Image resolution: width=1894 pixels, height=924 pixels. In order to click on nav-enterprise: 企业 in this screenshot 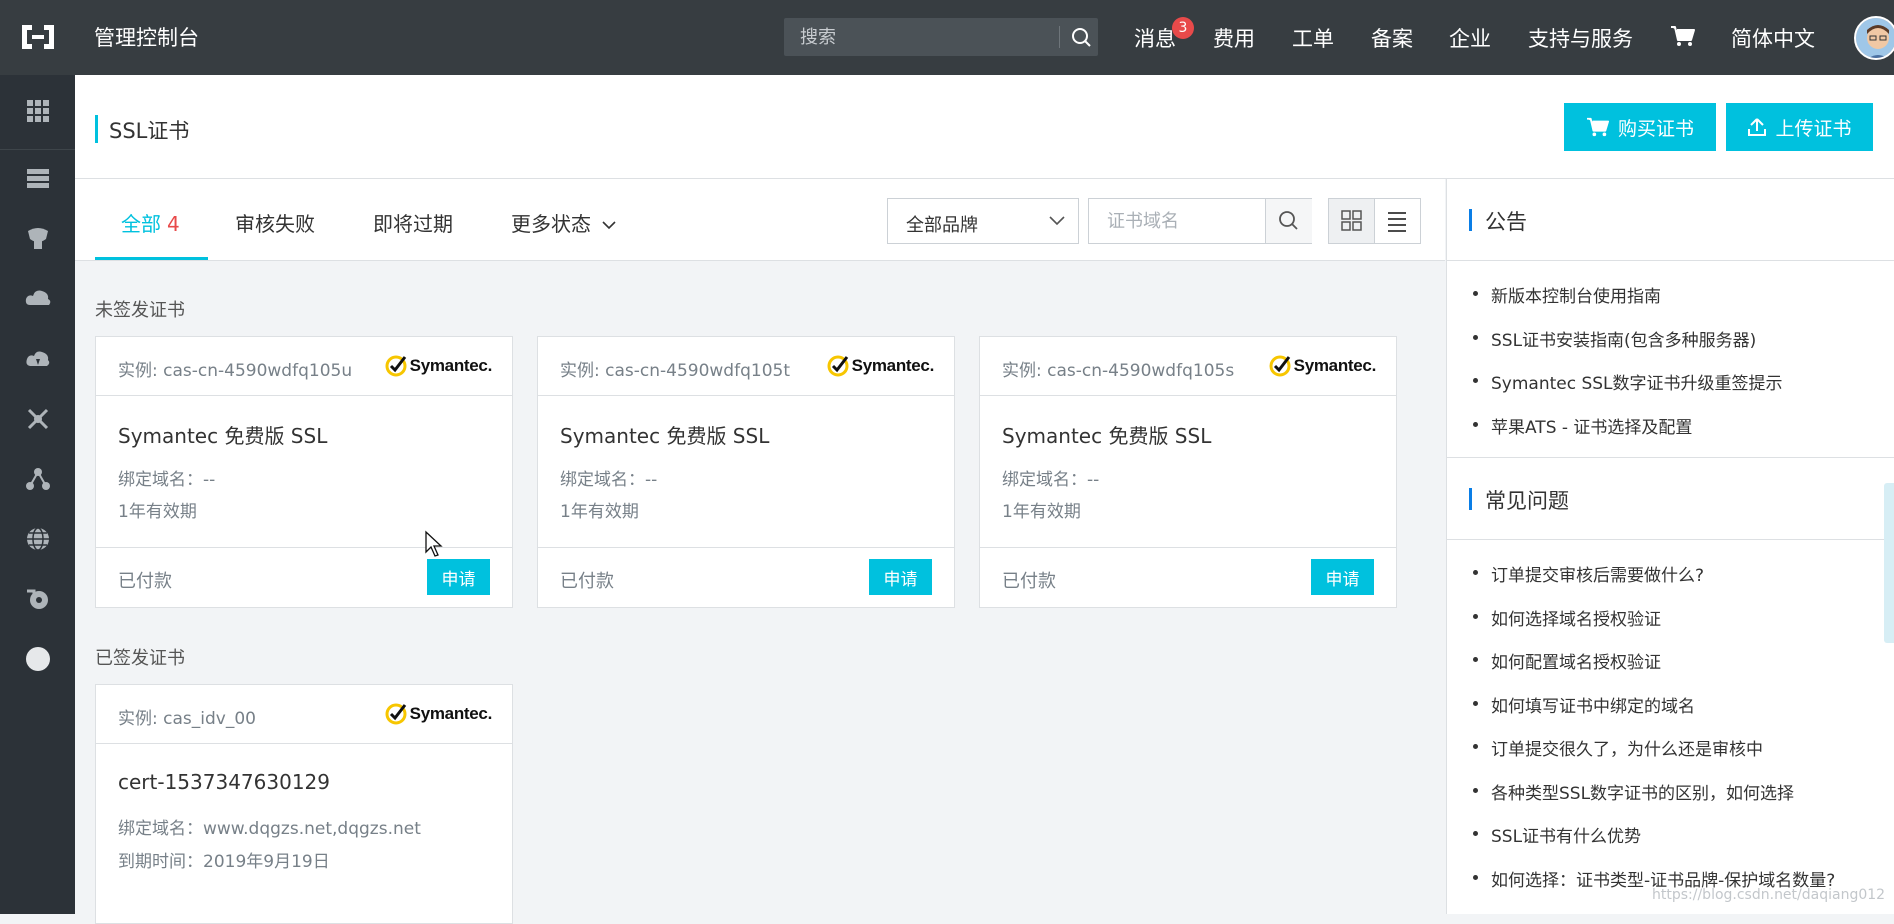, I will do `click(1470, 38)`.